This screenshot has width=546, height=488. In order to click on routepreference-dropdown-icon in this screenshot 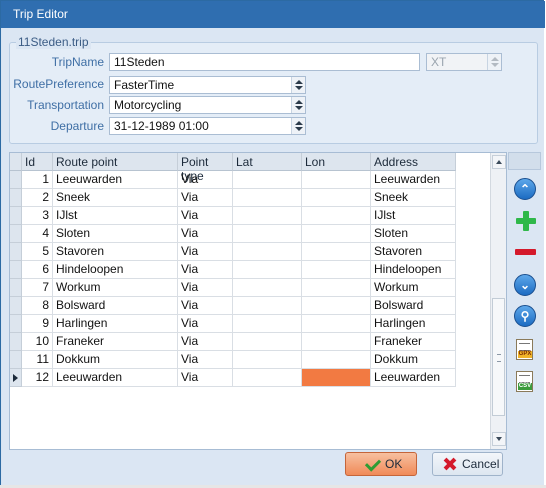, I will do `click(298, 85)`.